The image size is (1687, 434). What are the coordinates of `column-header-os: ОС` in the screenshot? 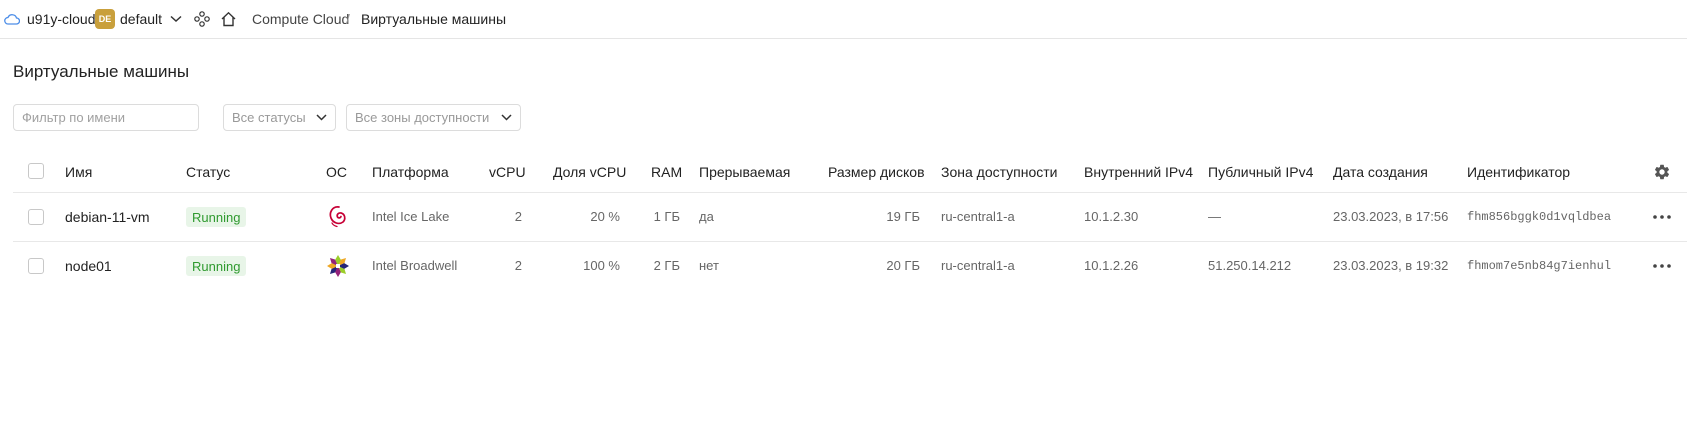 It's located at (336, 172).